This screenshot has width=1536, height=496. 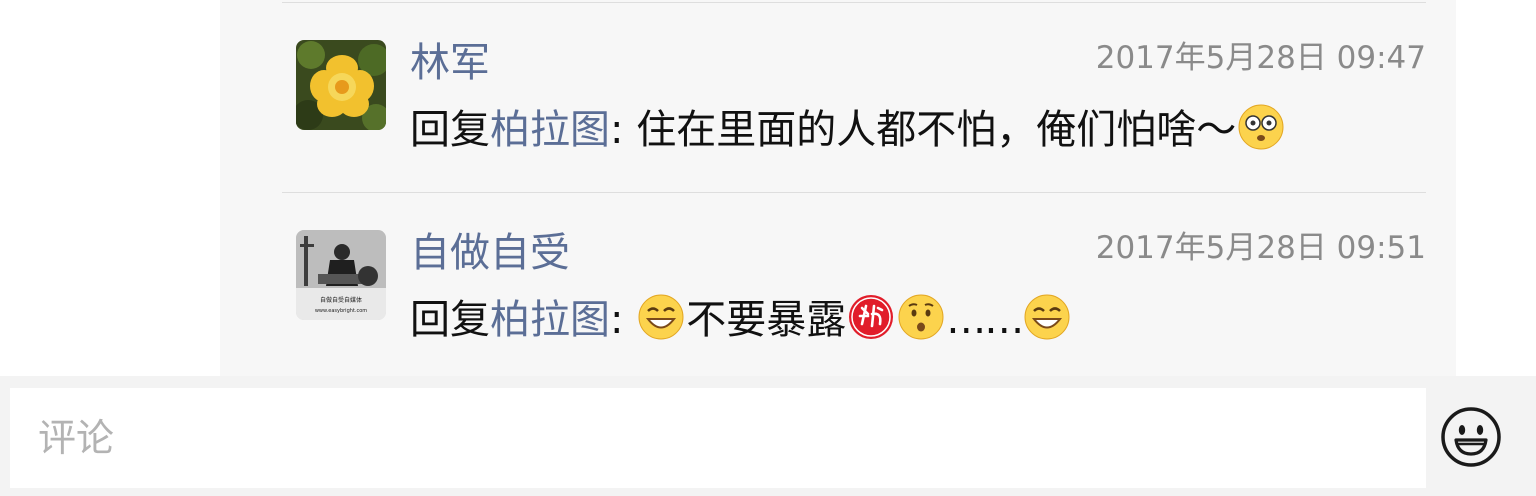 I want to click on secret-emoji, so click(x=871, y=317).